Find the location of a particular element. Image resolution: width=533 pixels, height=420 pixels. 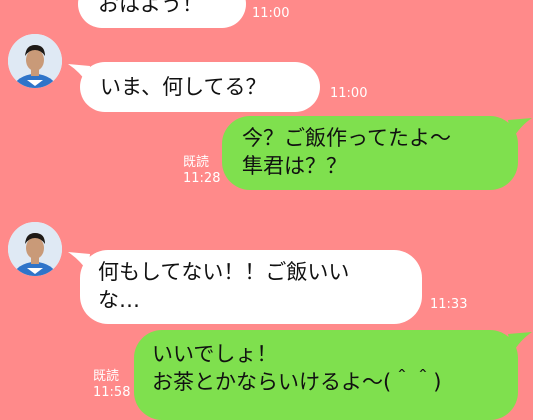

message-text: いま、何してる？ is located at coordinates (183, 87).